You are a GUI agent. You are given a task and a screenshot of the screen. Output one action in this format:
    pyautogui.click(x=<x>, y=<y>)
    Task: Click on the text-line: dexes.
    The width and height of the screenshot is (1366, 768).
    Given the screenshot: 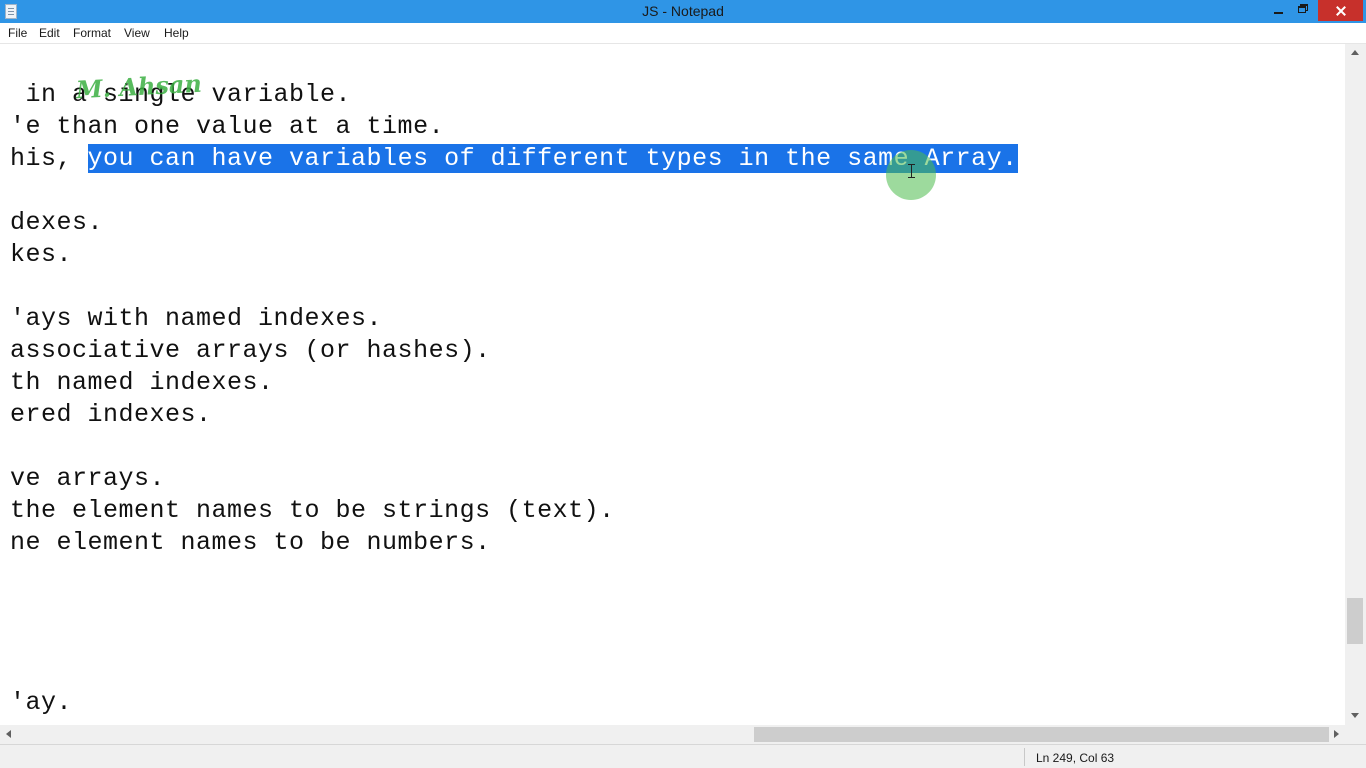 What is the action you would take?
    pyautogui.click(x=57, y=222)
    